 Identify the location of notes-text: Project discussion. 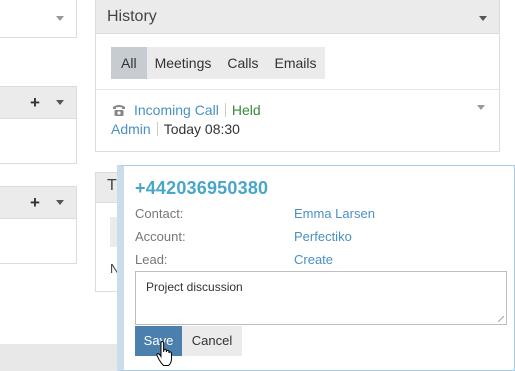
(194, 287).